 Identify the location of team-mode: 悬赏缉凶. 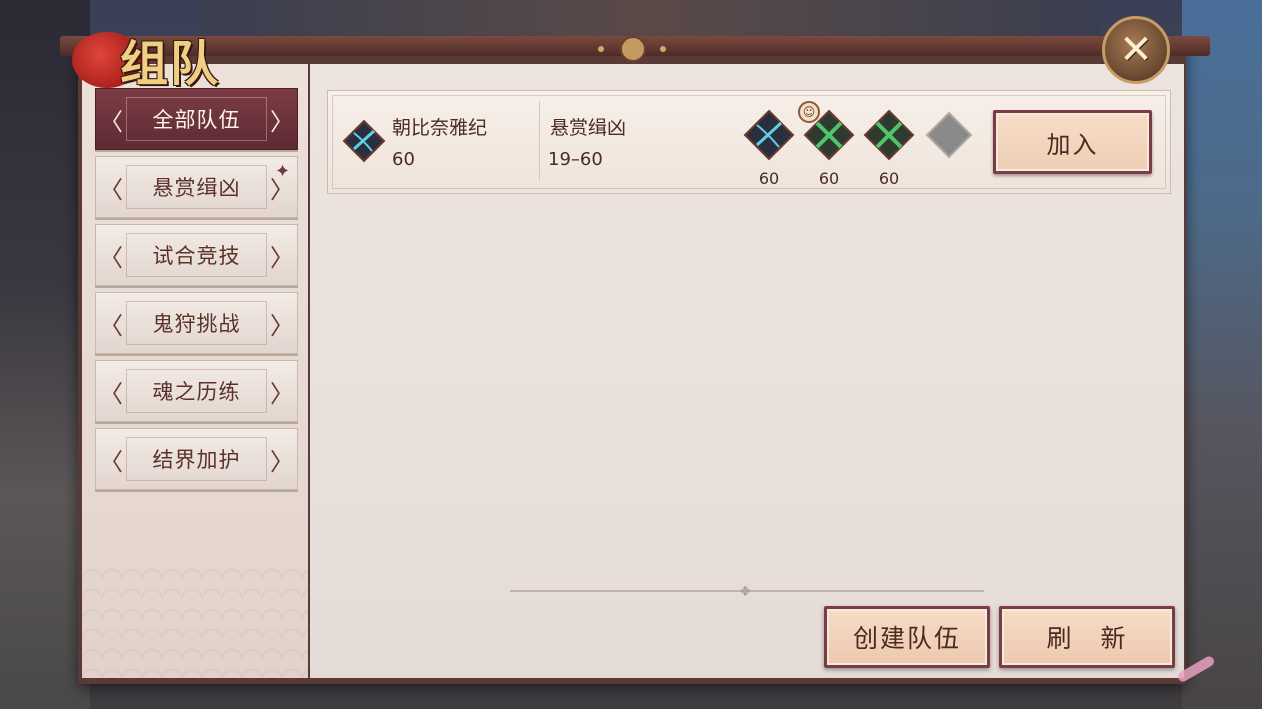
(588, 128).